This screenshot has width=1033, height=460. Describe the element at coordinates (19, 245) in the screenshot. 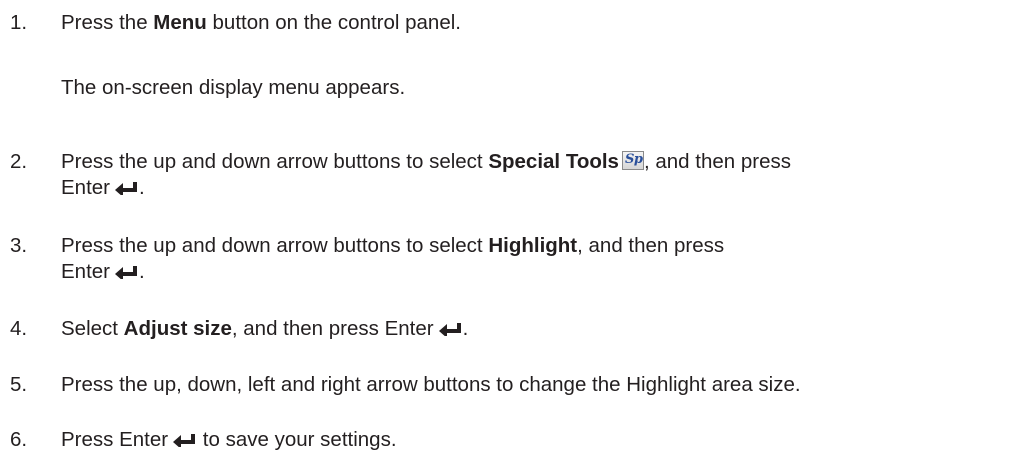

I see `step-number: 3.` at that location.